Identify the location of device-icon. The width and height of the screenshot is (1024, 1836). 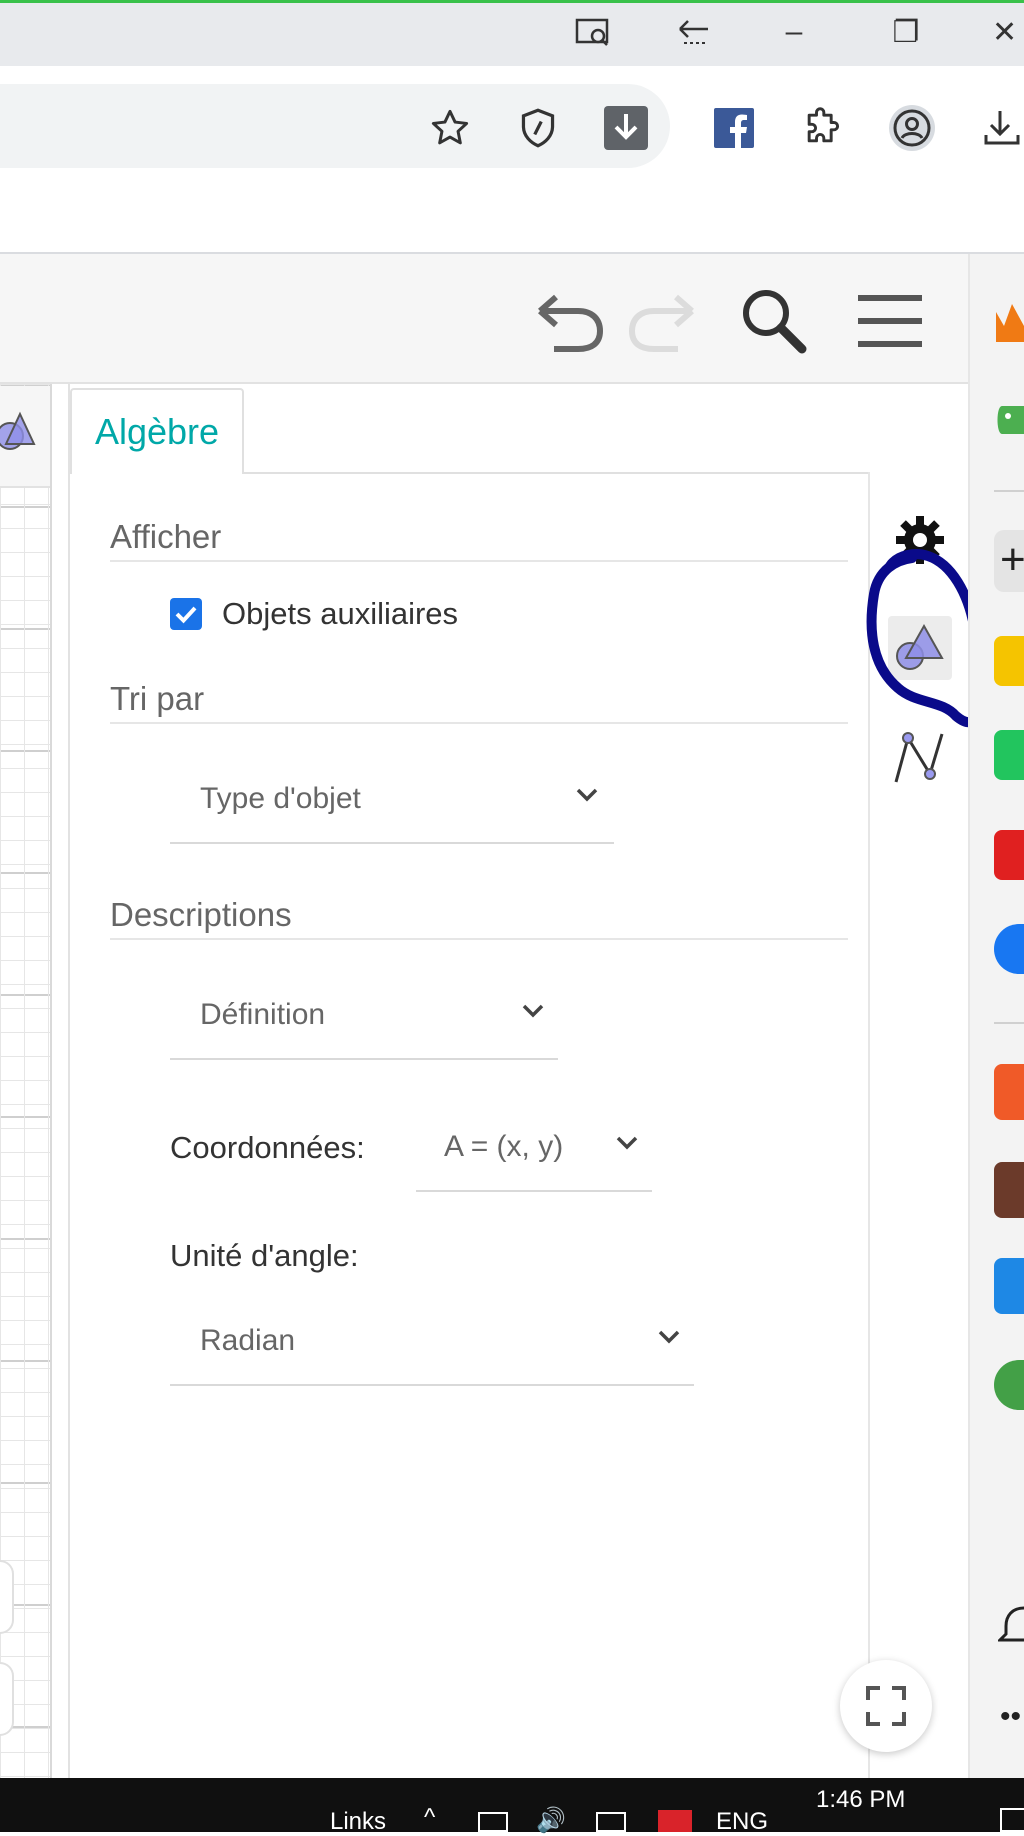
(611, 1822).